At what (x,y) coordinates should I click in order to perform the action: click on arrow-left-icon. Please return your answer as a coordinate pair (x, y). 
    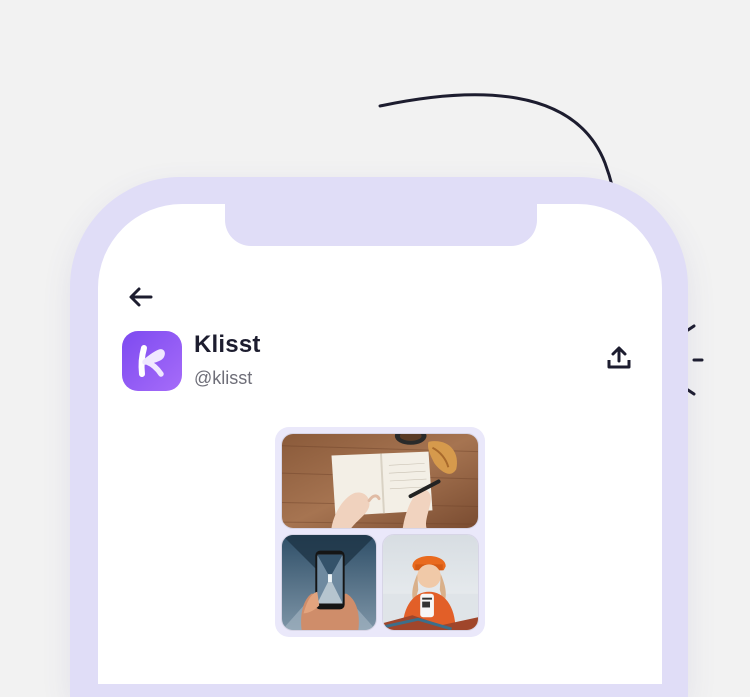
    Looking at the image, I should click on (141, 297).